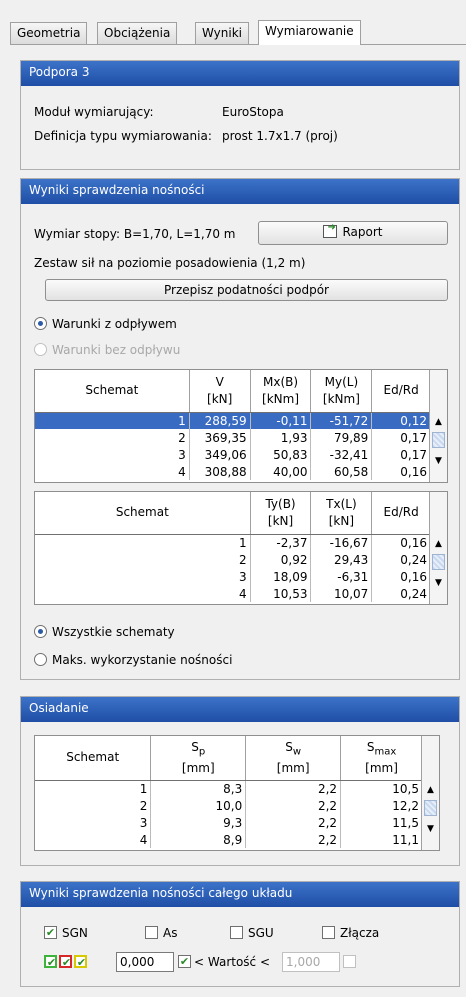  Describe the element at coordinates (252, 933) in the screenshot. I see `sgu-option: SGU` at that location.